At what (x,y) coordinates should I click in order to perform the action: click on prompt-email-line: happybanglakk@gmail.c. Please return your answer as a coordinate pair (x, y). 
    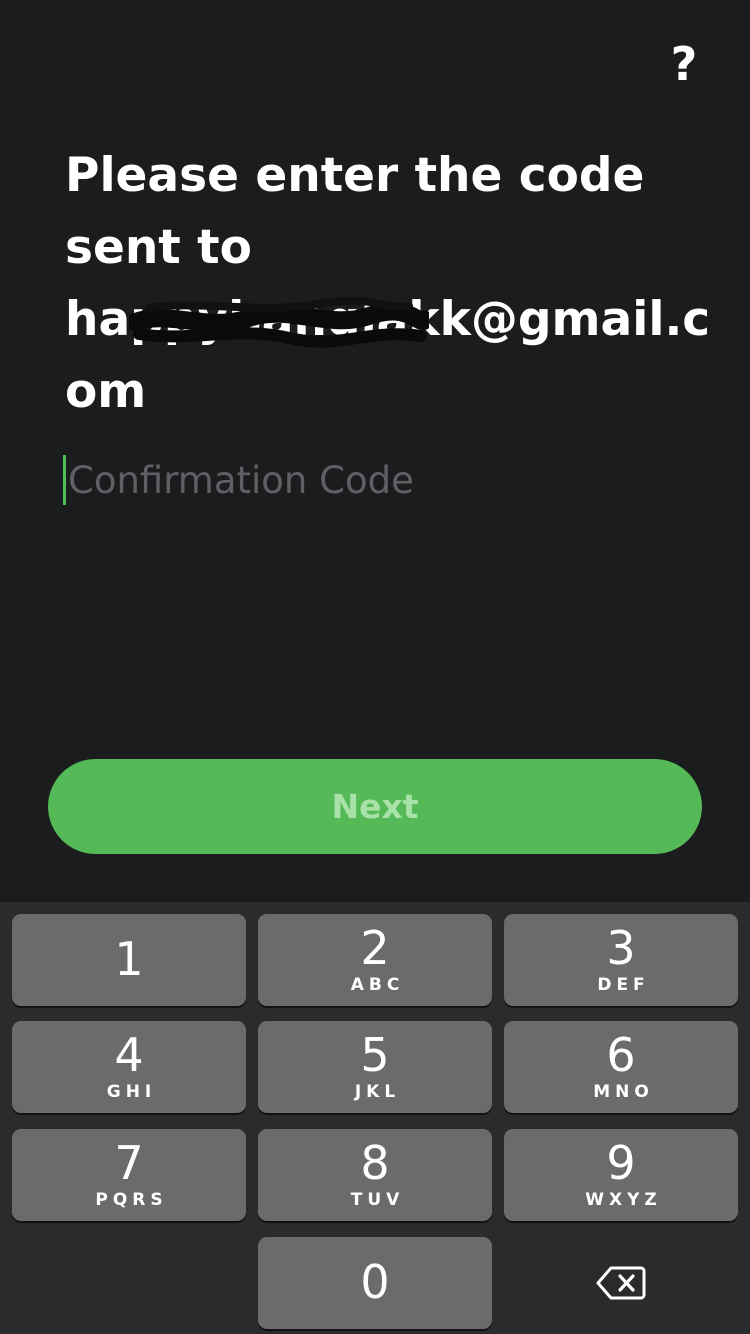
    Looking at the image, I should click on (387, 320).